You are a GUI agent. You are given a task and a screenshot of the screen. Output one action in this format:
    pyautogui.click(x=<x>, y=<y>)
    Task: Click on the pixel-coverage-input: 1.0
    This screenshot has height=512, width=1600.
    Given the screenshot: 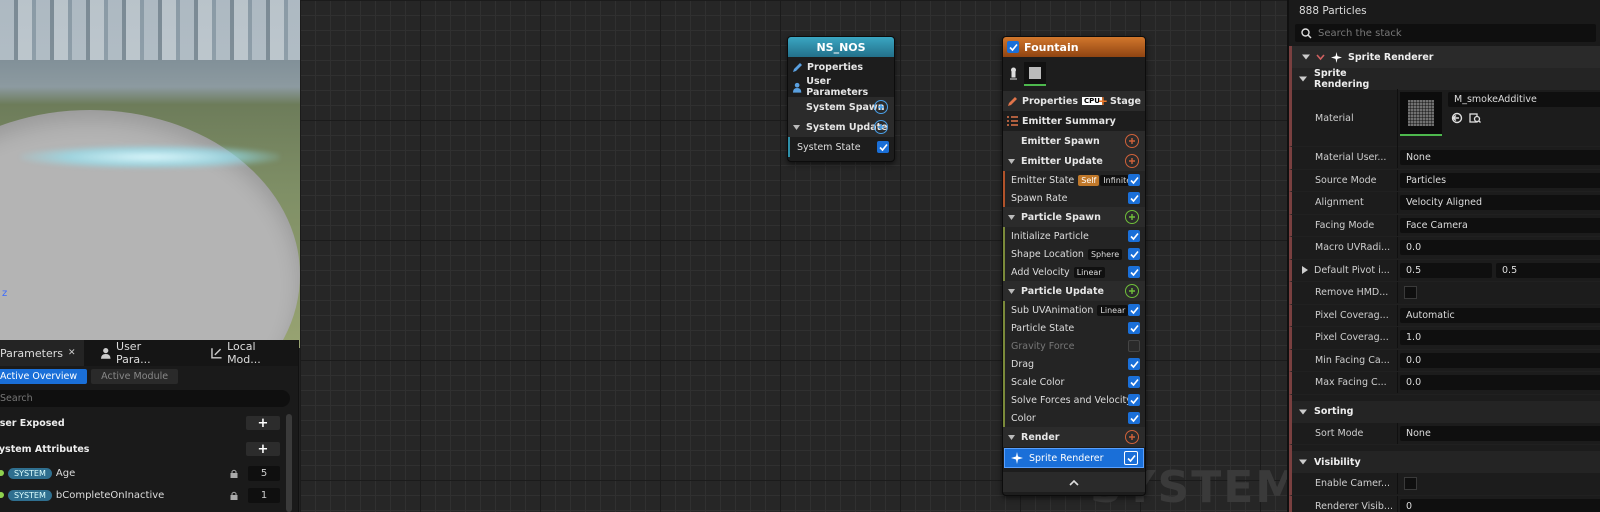 What is the action you would take?
    pyautogui.click(x=1500, y=338)
    